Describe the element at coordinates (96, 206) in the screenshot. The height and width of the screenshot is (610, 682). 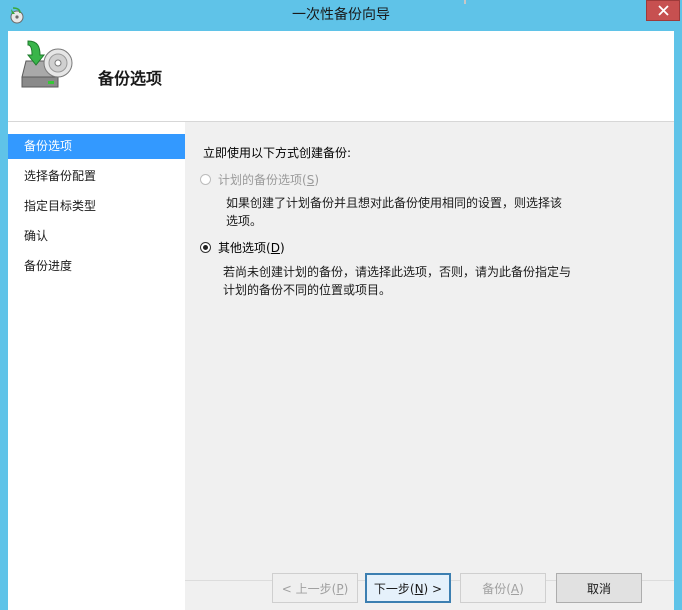
I see `nav-step-destination-type: 指定目标类型` at that location.